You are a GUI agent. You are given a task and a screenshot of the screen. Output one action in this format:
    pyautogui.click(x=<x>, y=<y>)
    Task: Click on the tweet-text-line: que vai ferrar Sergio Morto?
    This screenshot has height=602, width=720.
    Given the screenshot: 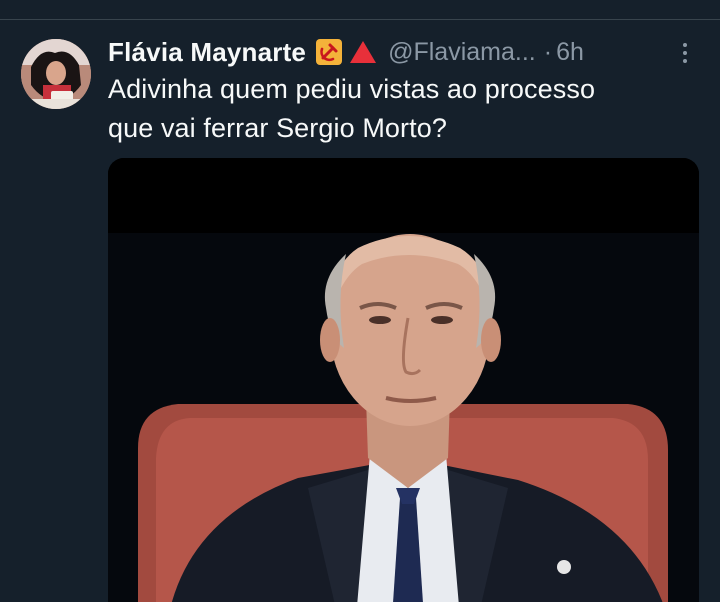 What is the action you would take?
    pyautogui.click(x=277, y=128)
    